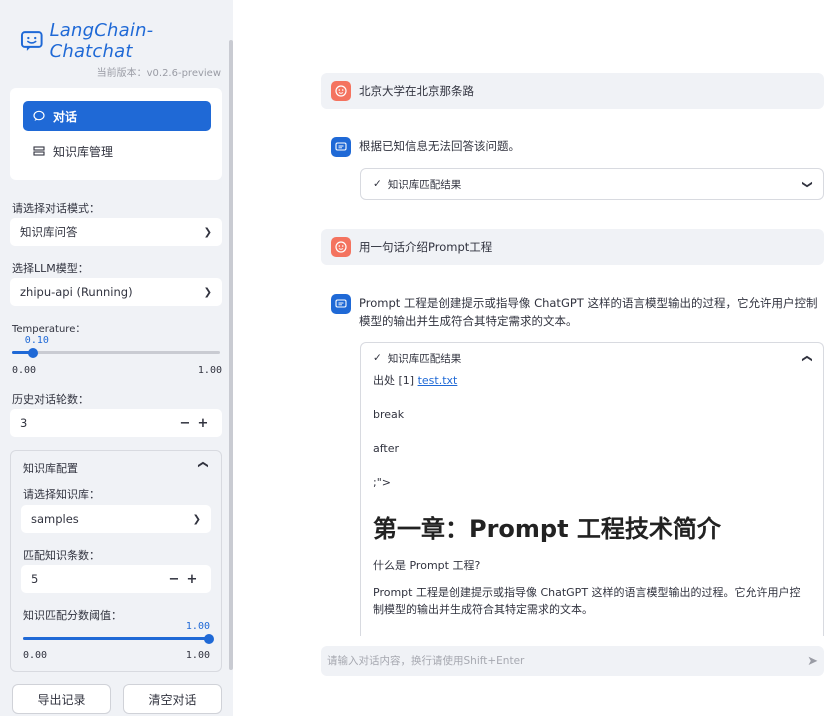  I want to click on temperature-track, so click(116, 352).